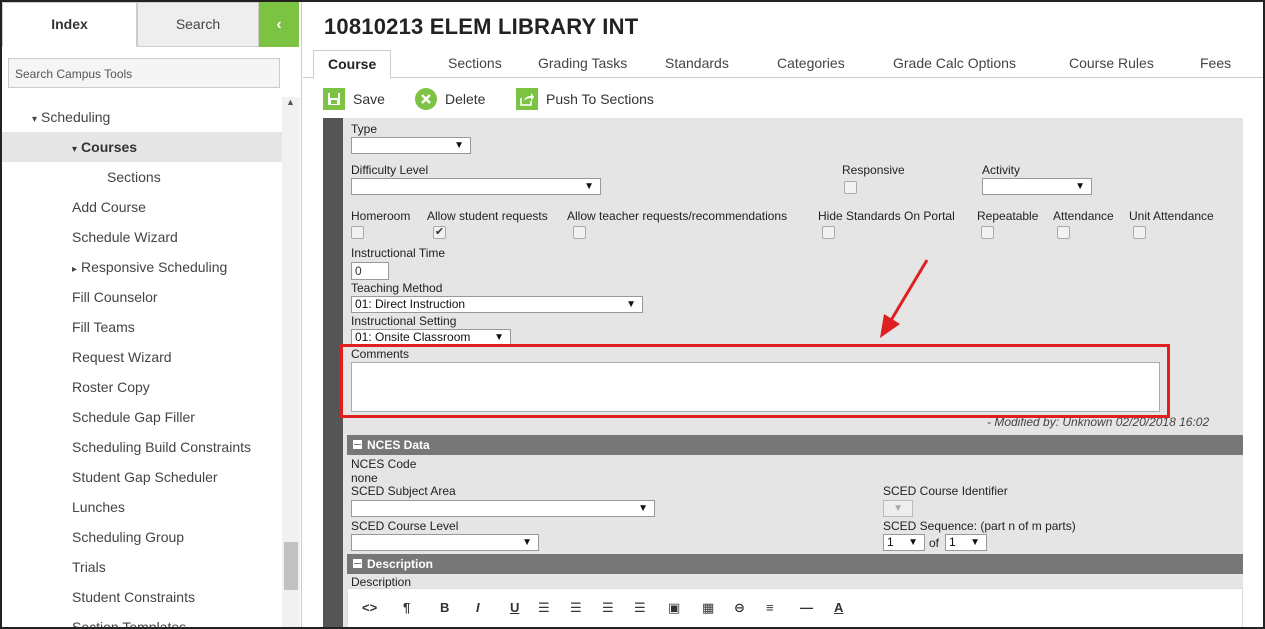 The width and height of the screenshot is (1265, 629). I want to click on collapse-sidebar-button: ‹, so click(279, 24).